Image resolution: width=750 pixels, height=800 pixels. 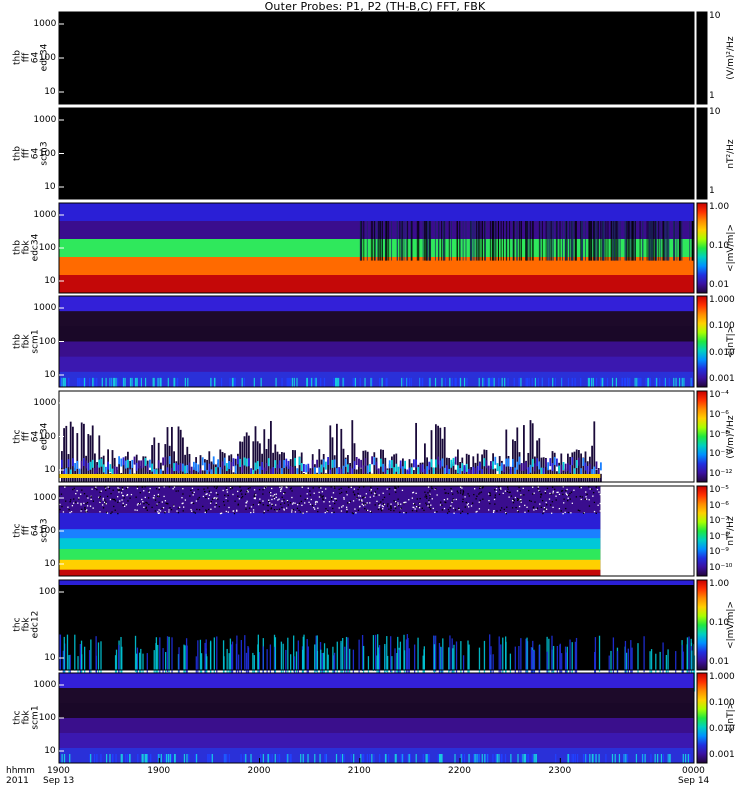 I want to click on xtick-label: 2200, so click(x=459, y=771).